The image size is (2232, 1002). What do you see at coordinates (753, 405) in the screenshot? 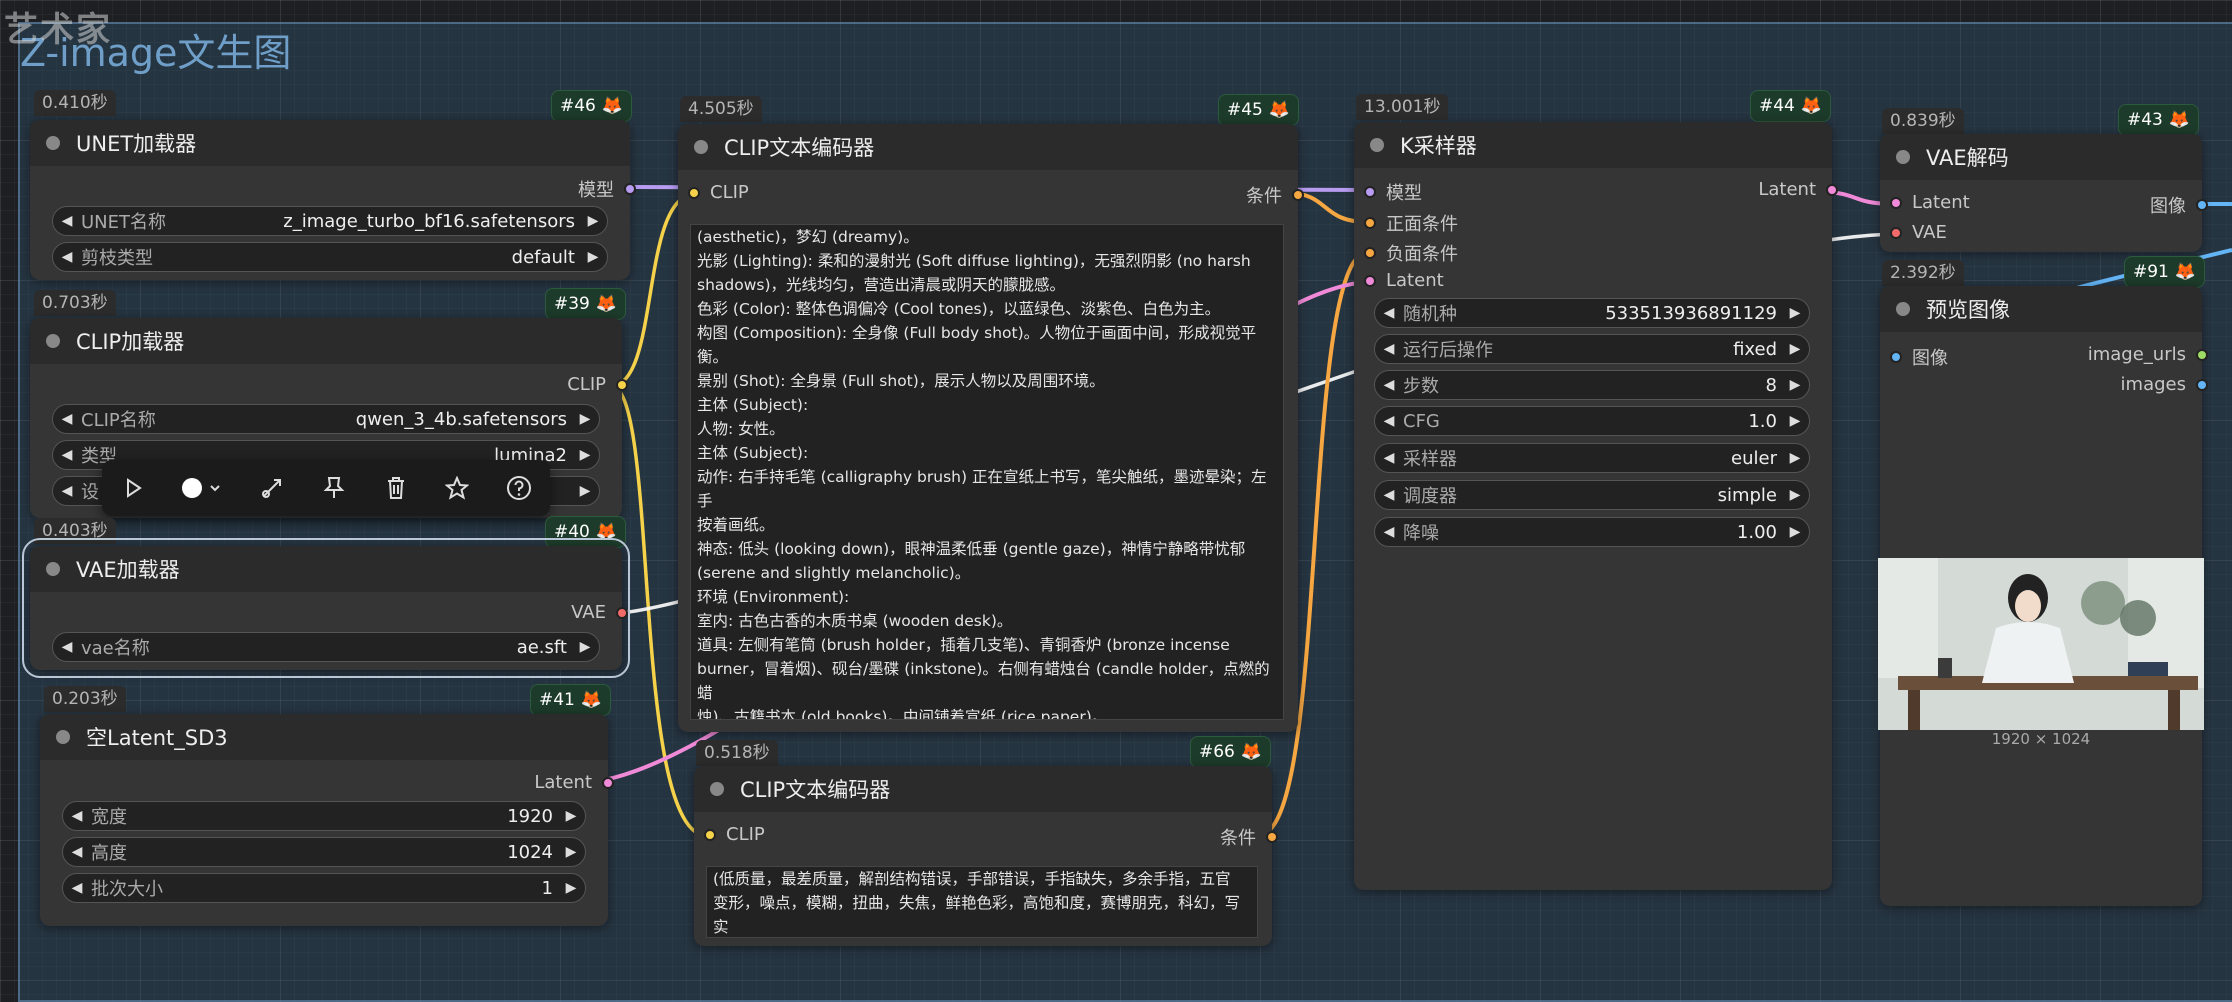
I see `prompt-line: 主体 (Subject):` at bounding box center [753, 405].